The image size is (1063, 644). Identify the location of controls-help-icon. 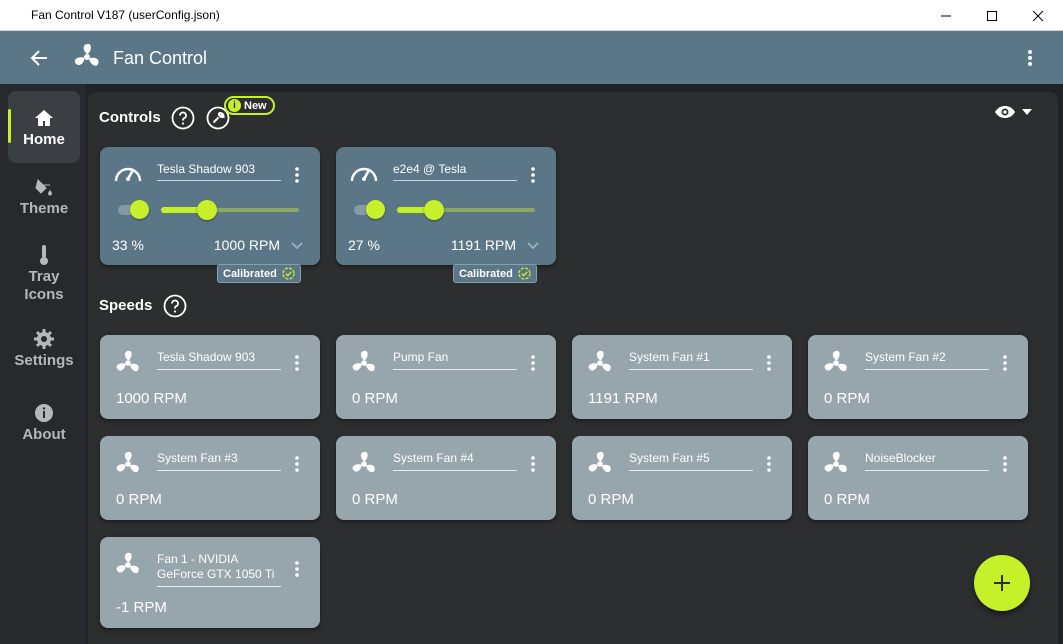
(183, 118).